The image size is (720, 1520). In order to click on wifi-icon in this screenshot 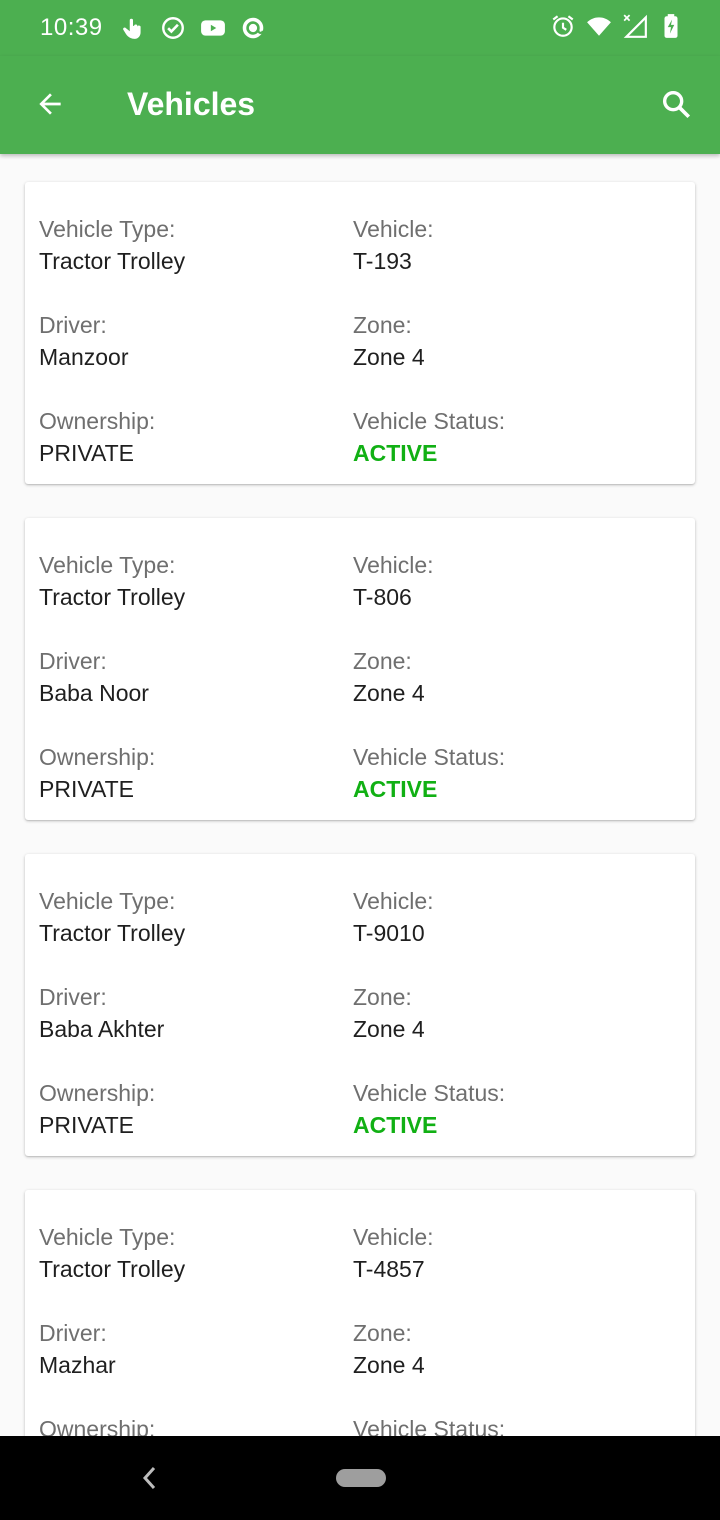, I will do `click(599, 26)`.